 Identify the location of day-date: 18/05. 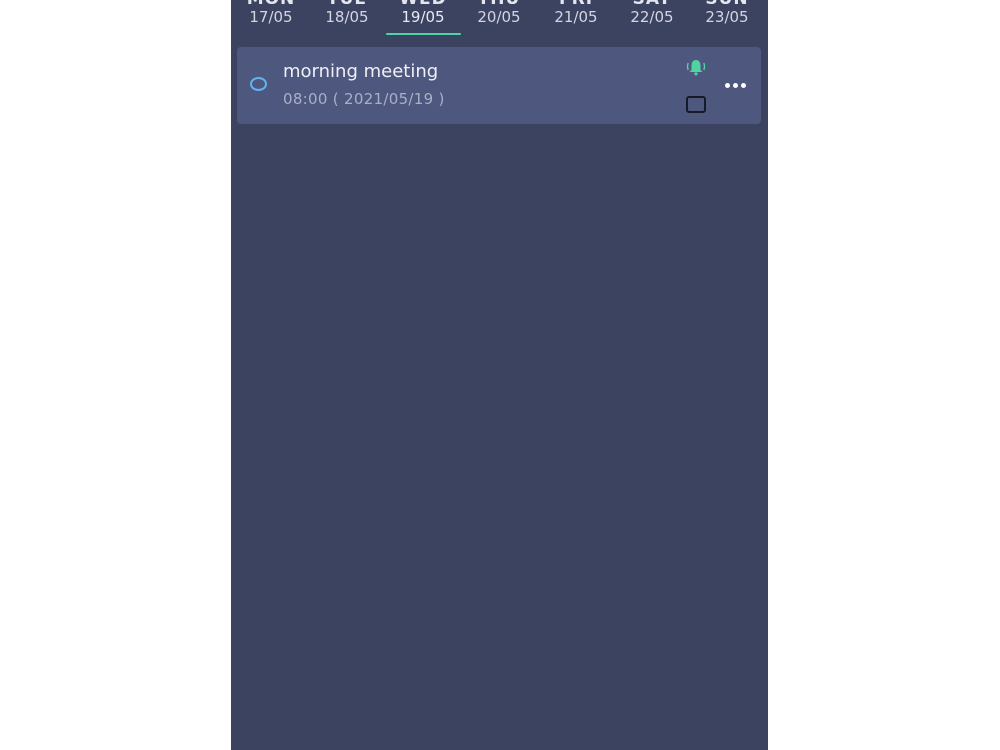
(347, 17).